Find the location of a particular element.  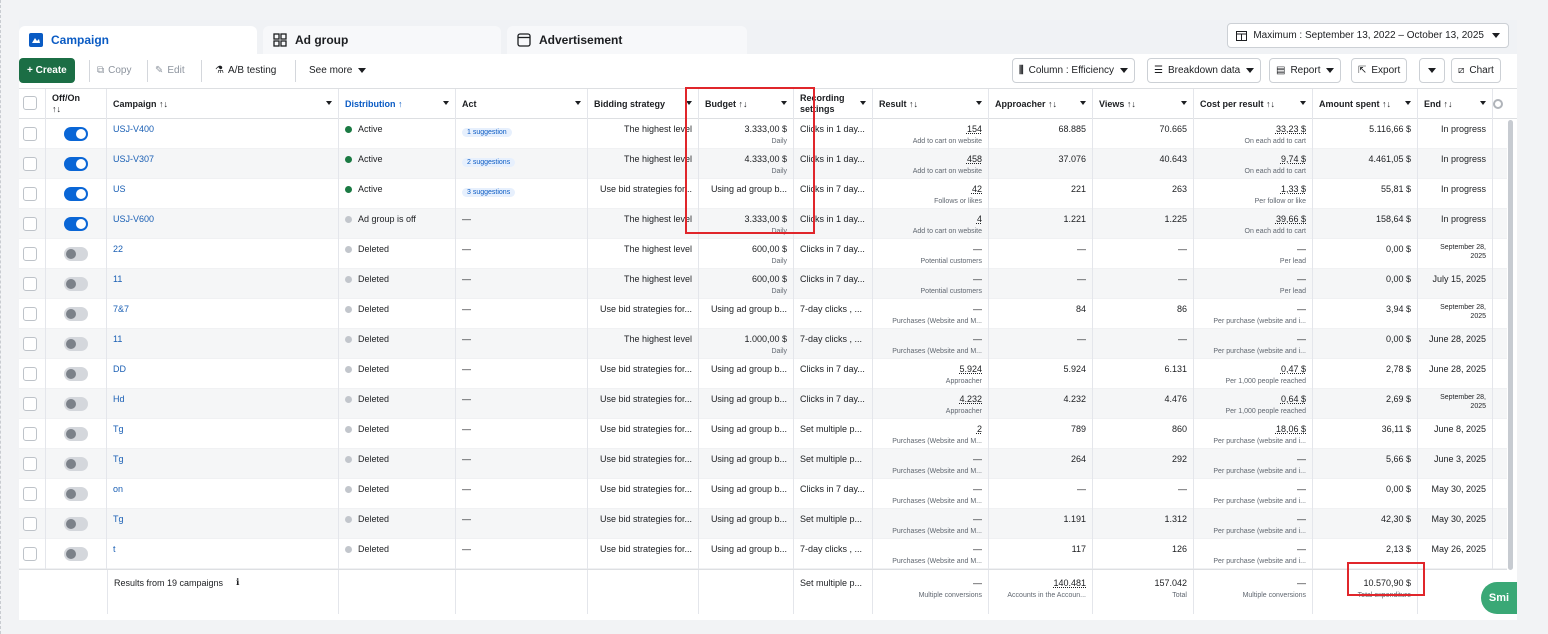

header-bidding: Bidding strategy is located at coordinates (643, 104).